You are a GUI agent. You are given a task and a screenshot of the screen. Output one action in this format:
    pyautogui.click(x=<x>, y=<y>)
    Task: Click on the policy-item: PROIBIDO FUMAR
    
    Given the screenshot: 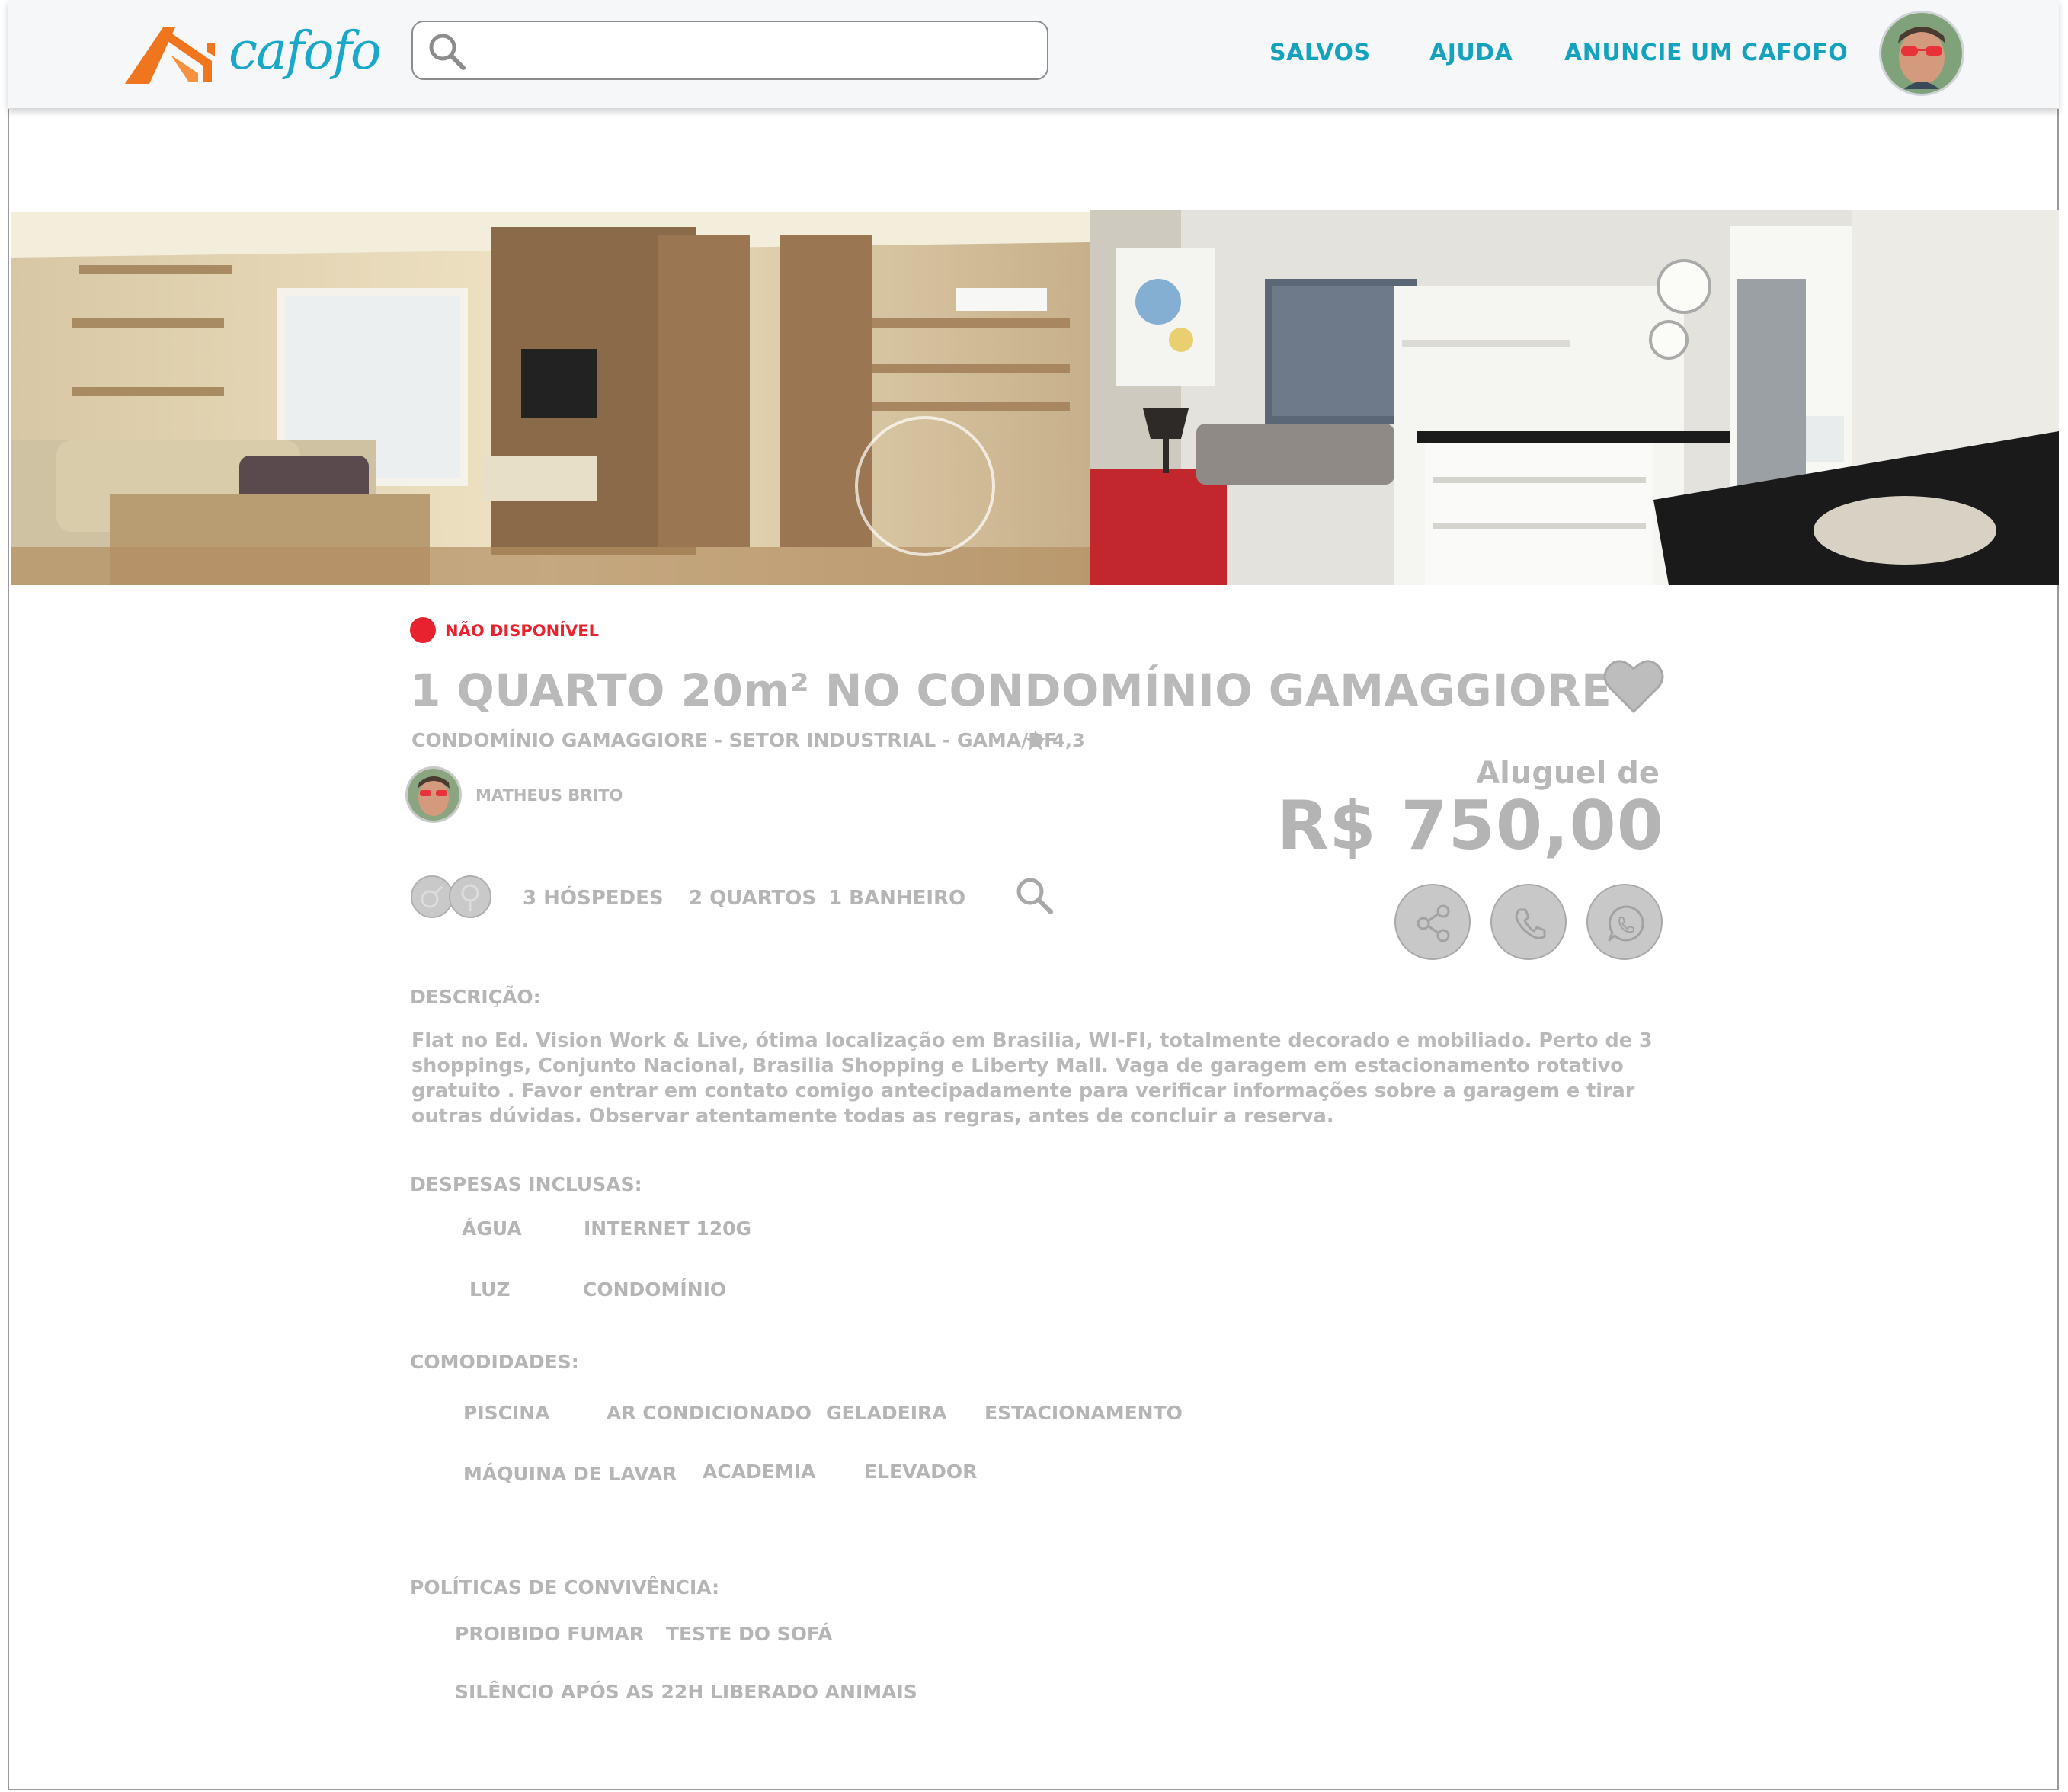 What is the action you would take?
    pyautogui.click(x=550, y=1634)
    